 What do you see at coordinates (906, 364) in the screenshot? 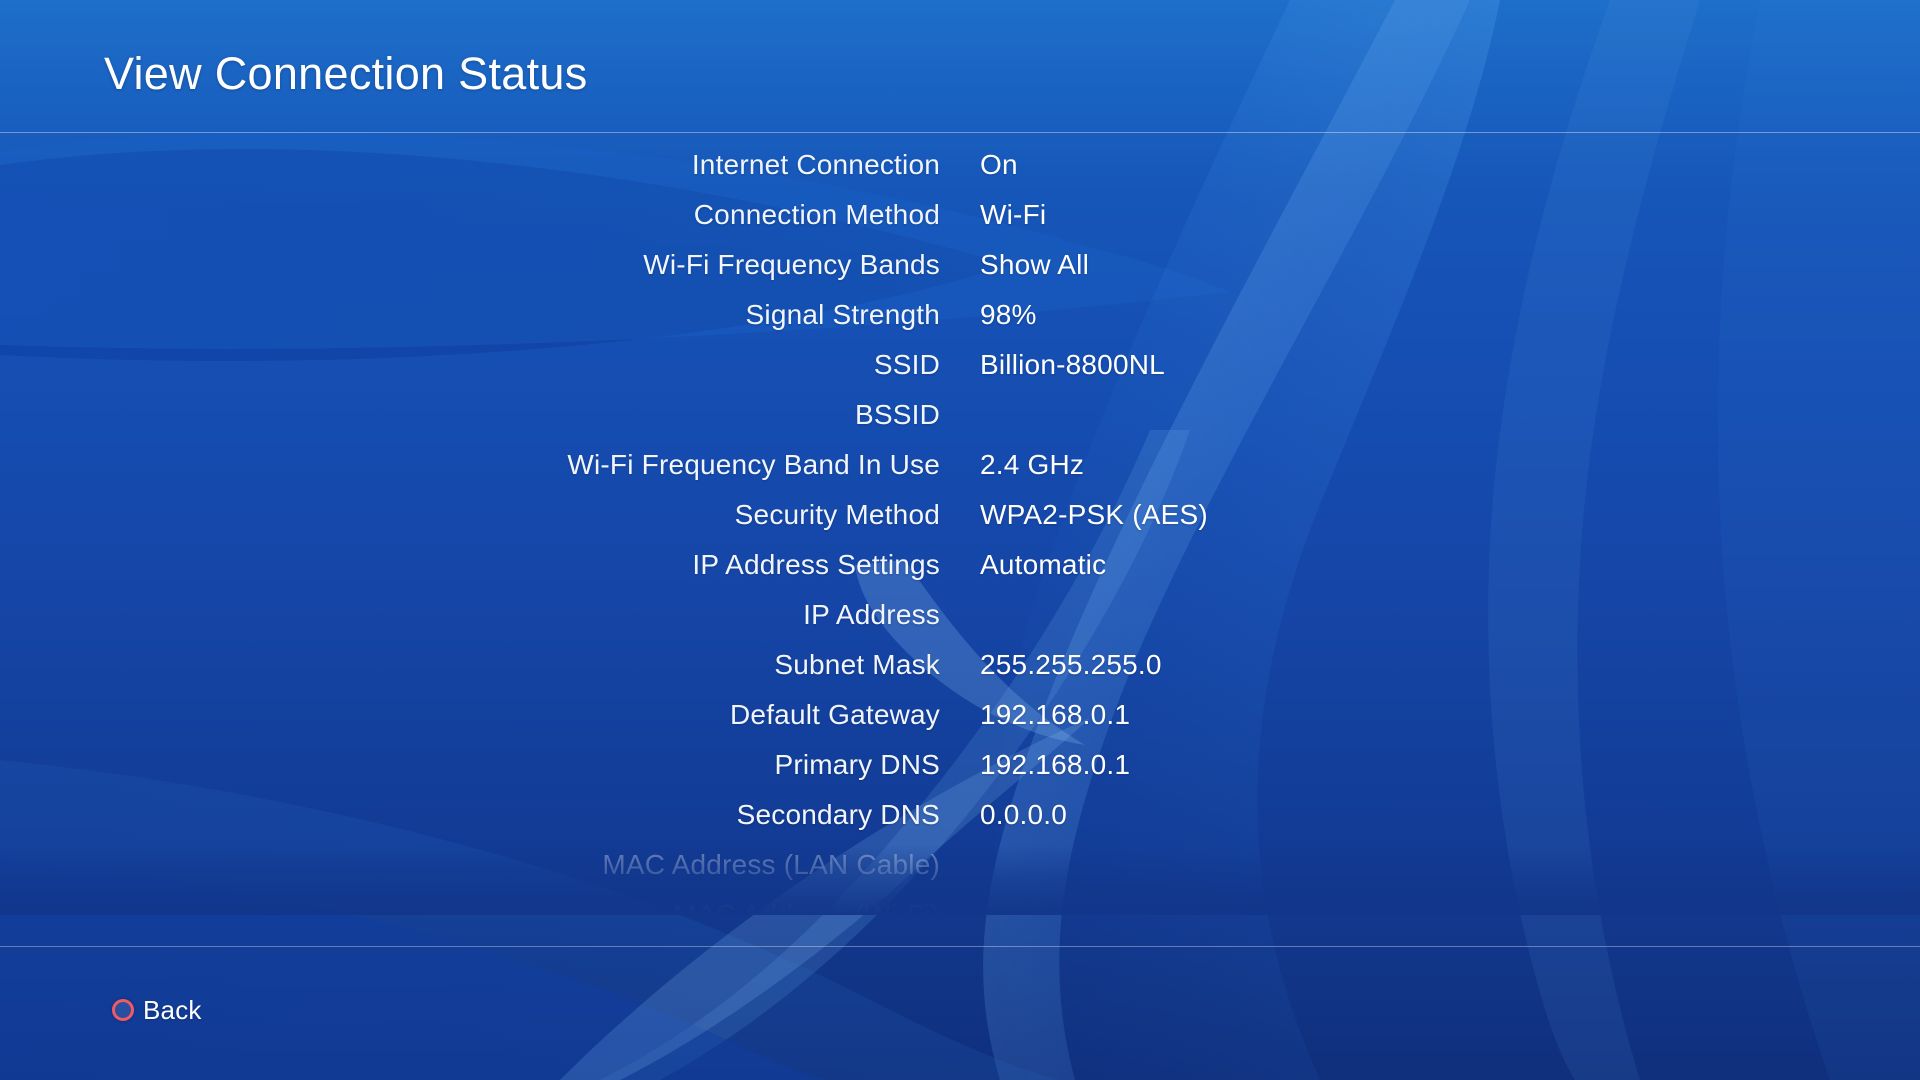
I see `status-row-label: SSID` at bounding box center [906, 364].